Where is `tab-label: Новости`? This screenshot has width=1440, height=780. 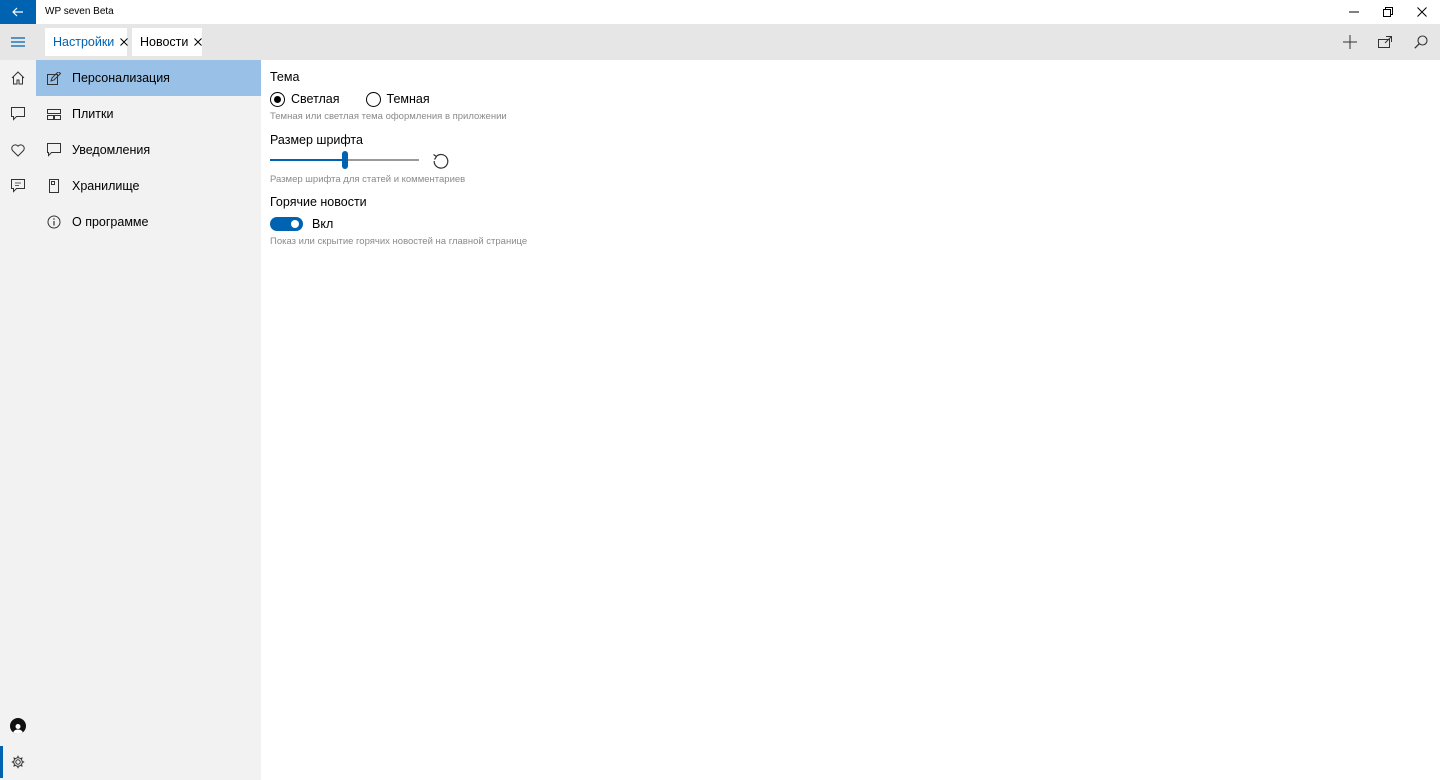
tab-label: Новости is located at coordinates (164, 42).